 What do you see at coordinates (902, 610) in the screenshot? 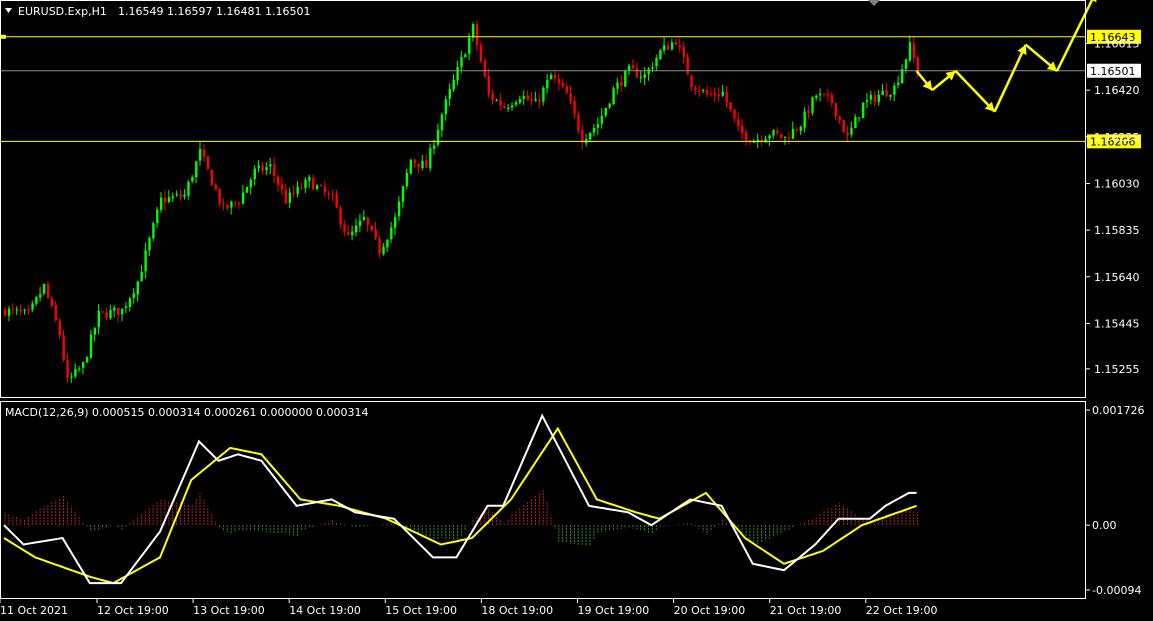
I see `time-axis-label: 22 Oct 19:00` at bounding box center [902, 610].